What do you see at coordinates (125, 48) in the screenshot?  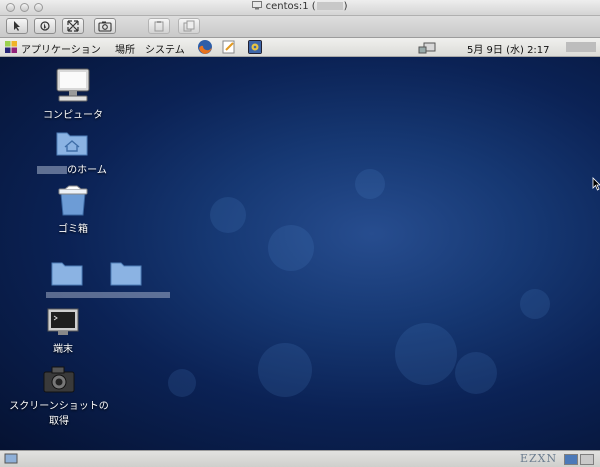 I see `menu-places: 場所` at bounding box center [125, 48].